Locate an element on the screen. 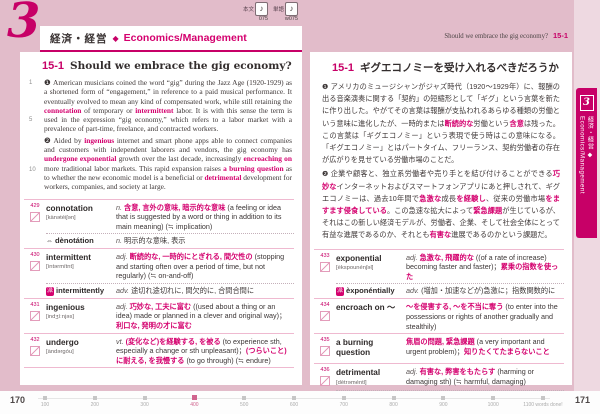  diamond-icon: ◆ is located at coordinates (115, 38).